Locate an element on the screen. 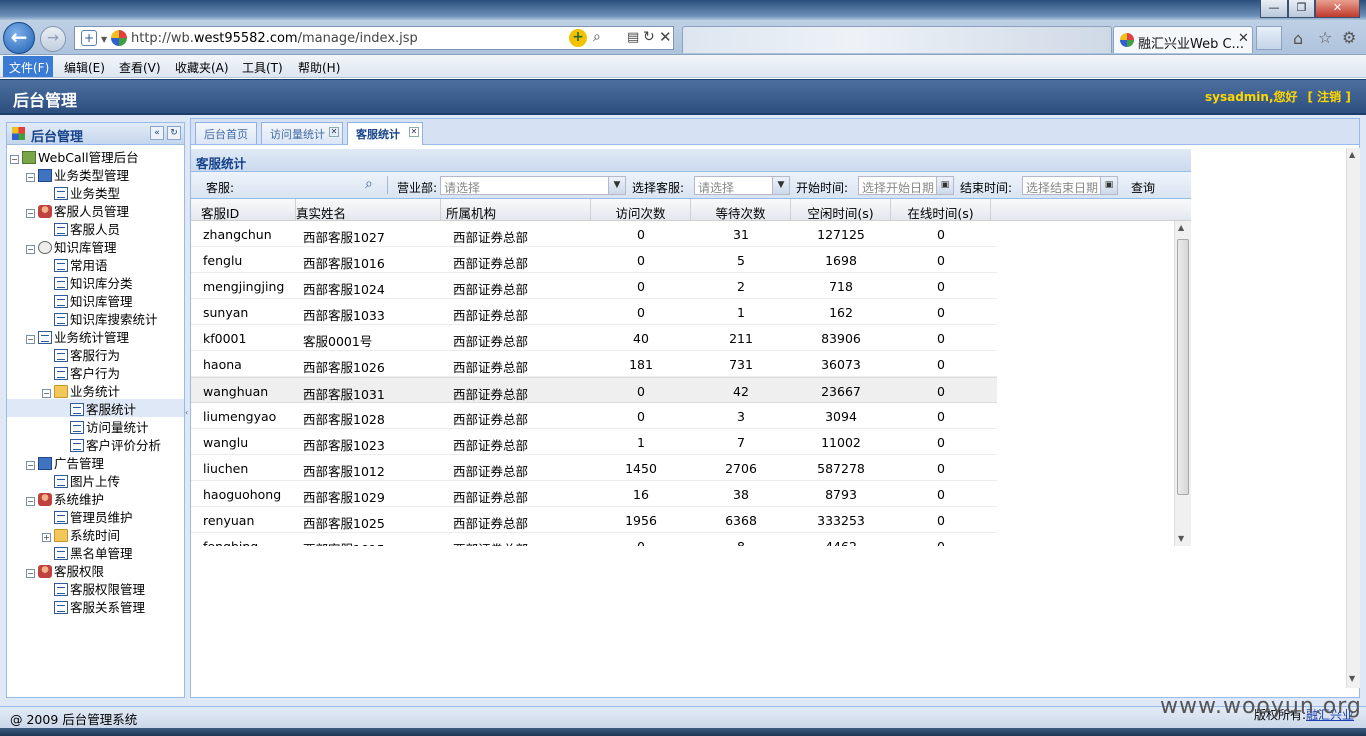  table-row: wanghuan 西部客服1031 西部证券总部 0 42 23667 0 is located at coordinates (594, 390).